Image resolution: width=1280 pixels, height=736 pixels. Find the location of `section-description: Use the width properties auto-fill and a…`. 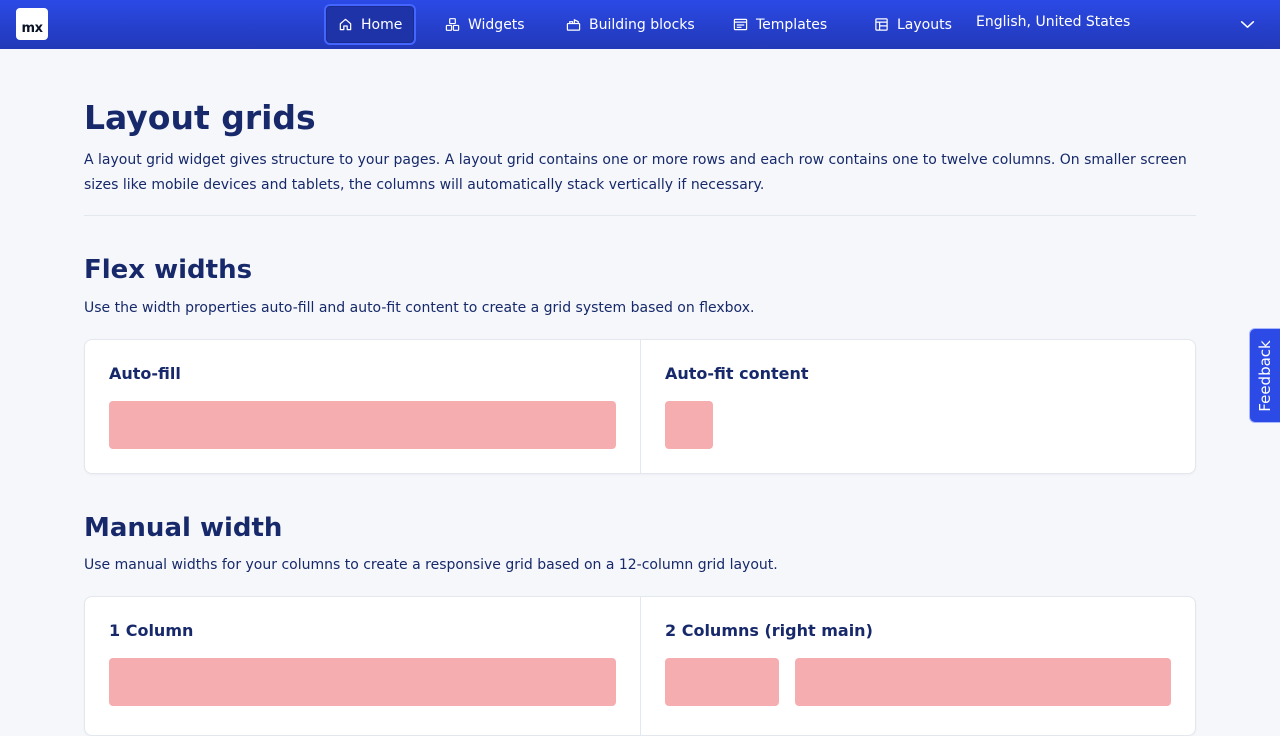

section-description: Use the width properties auto-fill and a… is located at coordinates (419, 308).